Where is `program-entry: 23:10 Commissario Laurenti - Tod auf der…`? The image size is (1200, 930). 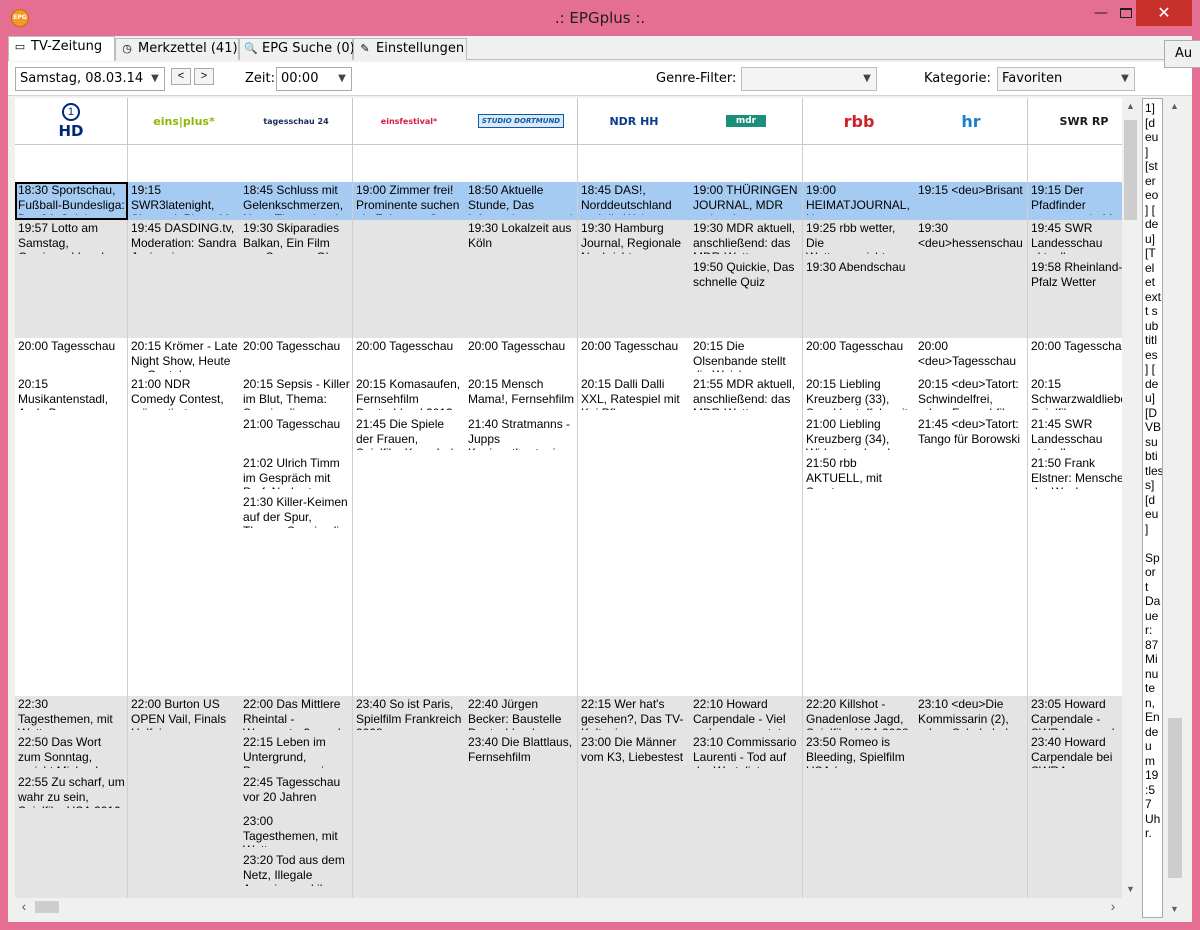
program-entry: 23:10 Commissario Laurenti - Tod auf der… is located at coordinates (746, 751).